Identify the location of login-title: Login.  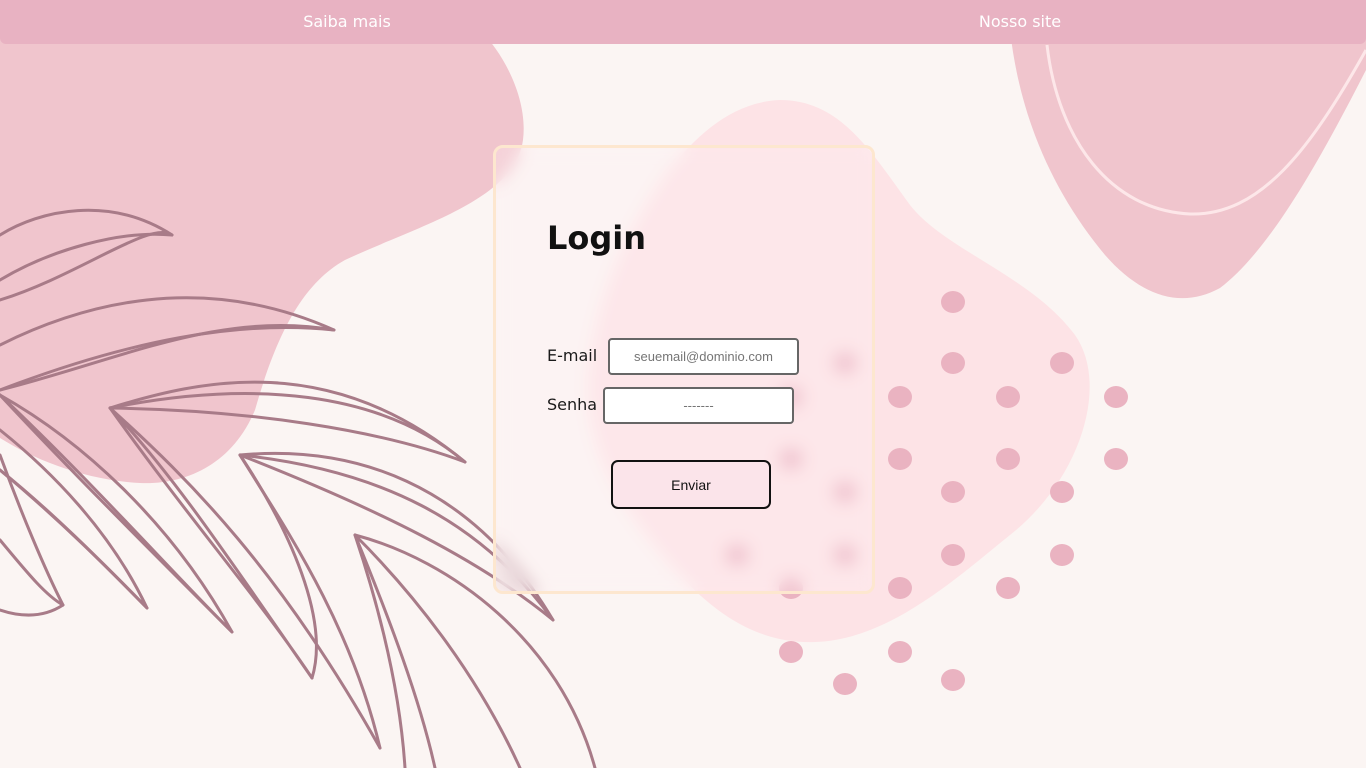
(597, 238).